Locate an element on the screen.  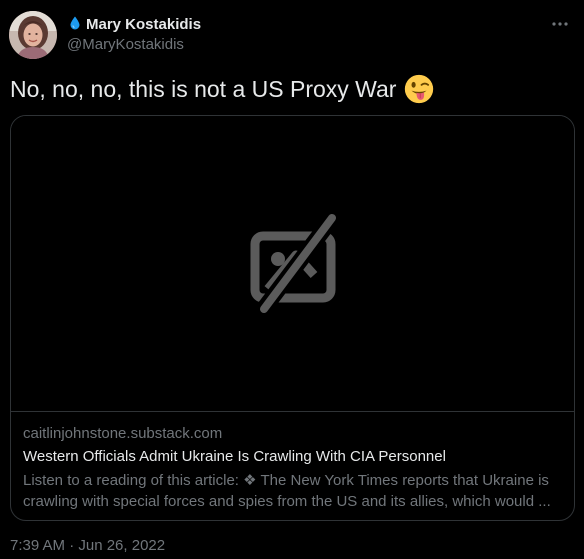
image-unavailable-icon is located at coordinates (295, 263).